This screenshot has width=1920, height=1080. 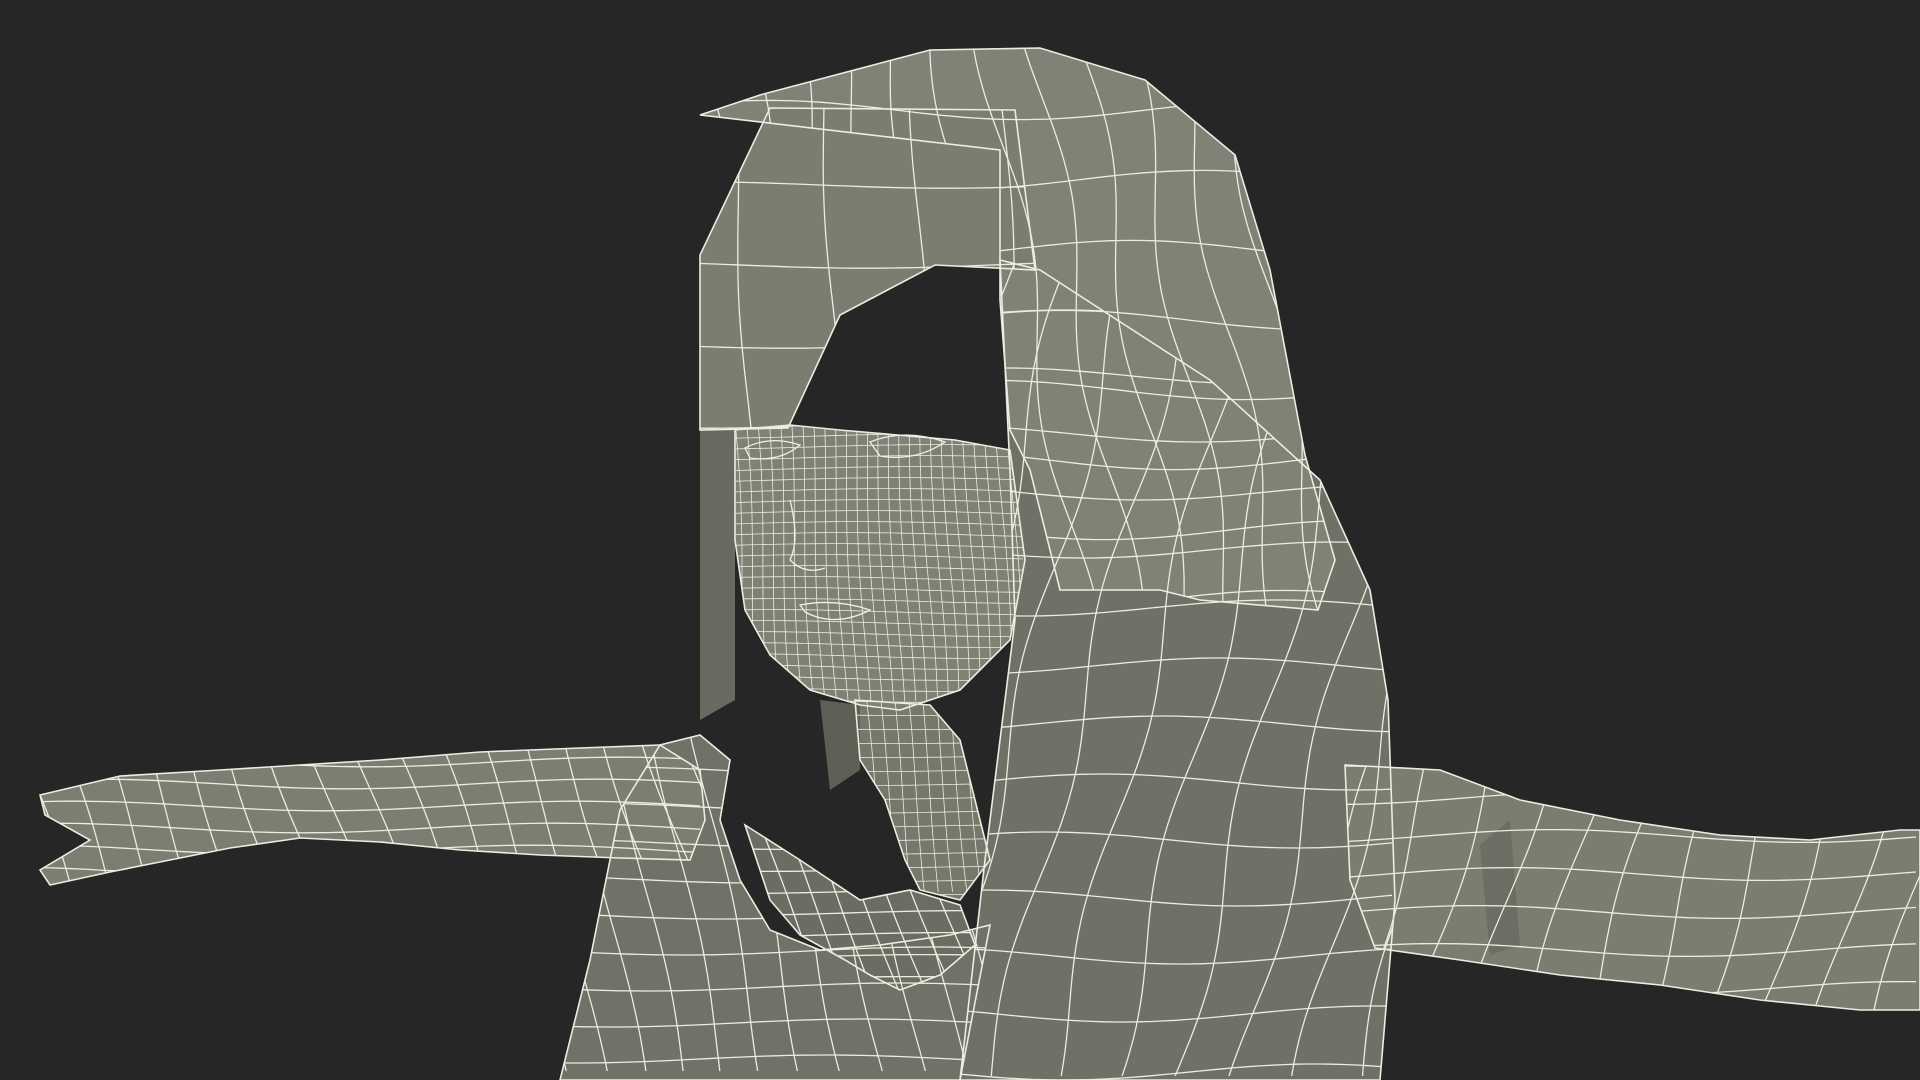 What do you see at coordinates (840, 745) in the screenshot?
I see `neck-shadow` at bounding box center [840, 745].